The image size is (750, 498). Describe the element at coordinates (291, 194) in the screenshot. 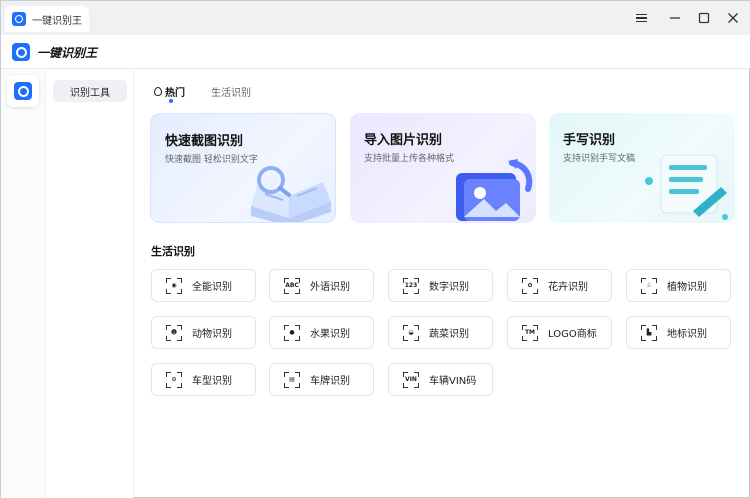

I see `open-book-magnifier-icon` at that location.